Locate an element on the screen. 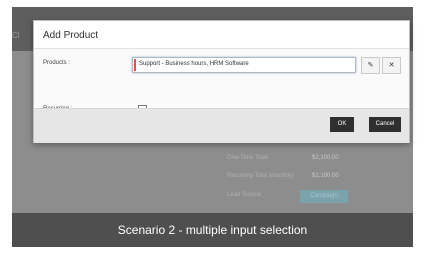  close-icon: ✕ is located at coordinates (391, 65).